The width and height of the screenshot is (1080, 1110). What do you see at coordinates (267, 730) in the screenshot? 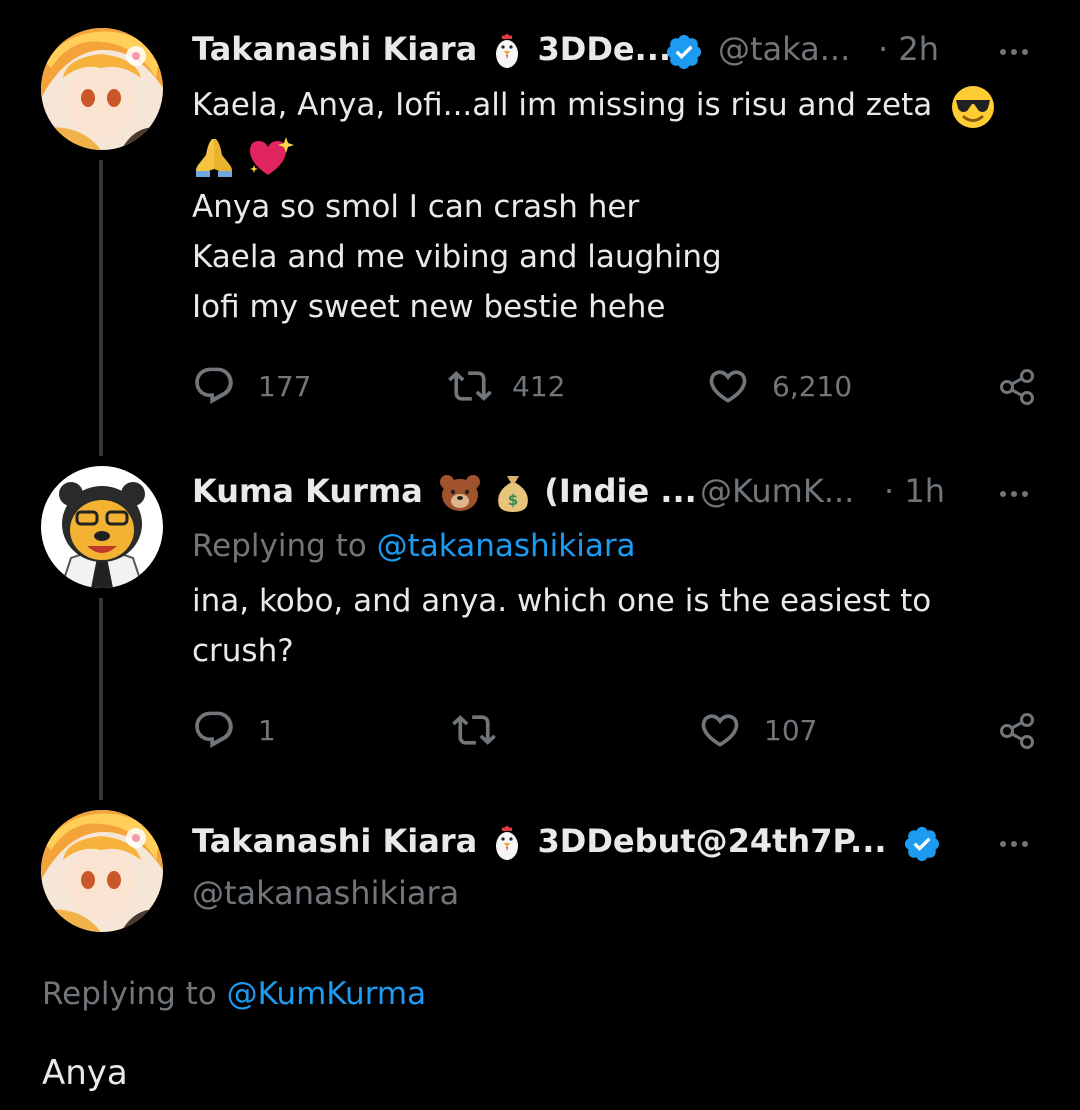
I see `reply-count: 1` at bounding box center [267, 730].